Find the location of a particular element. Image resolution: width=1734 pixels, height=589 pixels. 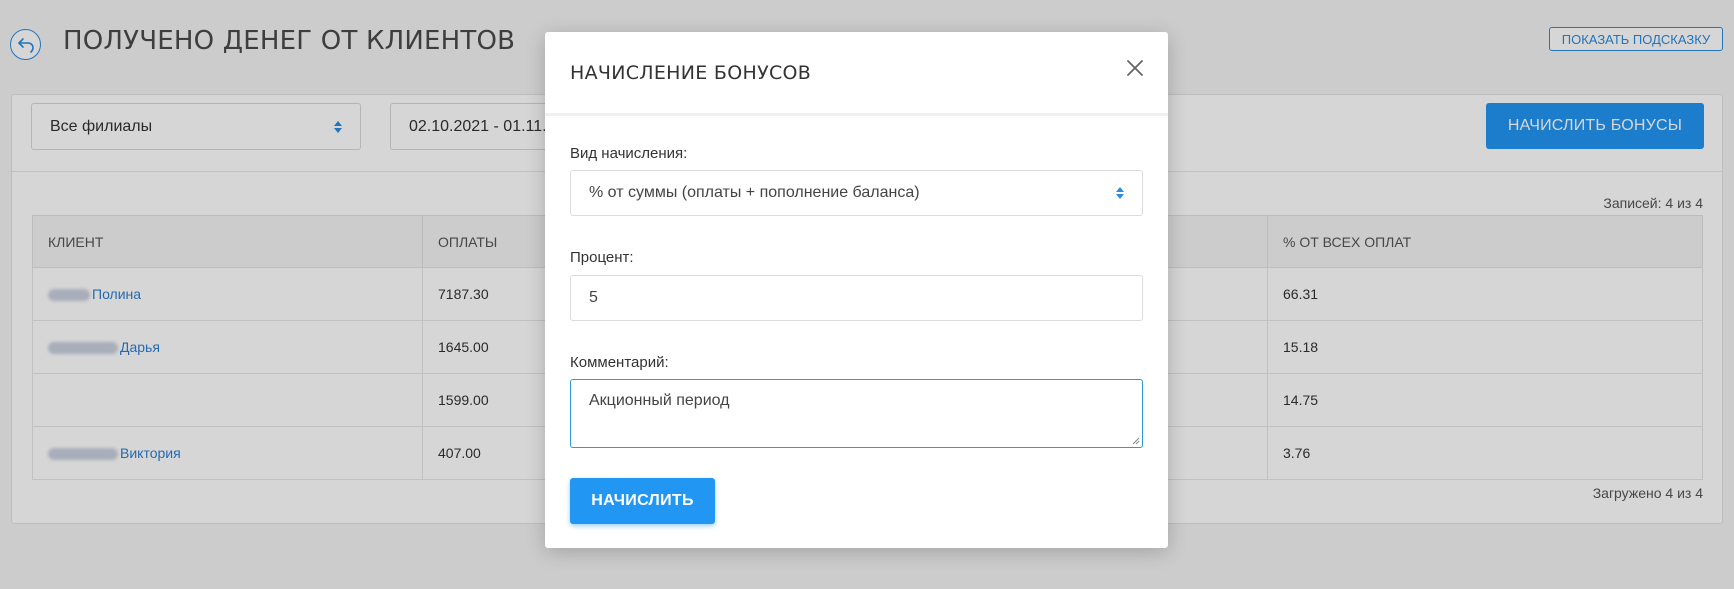

resize-grip-icon is located at coordinates (1135, 440).